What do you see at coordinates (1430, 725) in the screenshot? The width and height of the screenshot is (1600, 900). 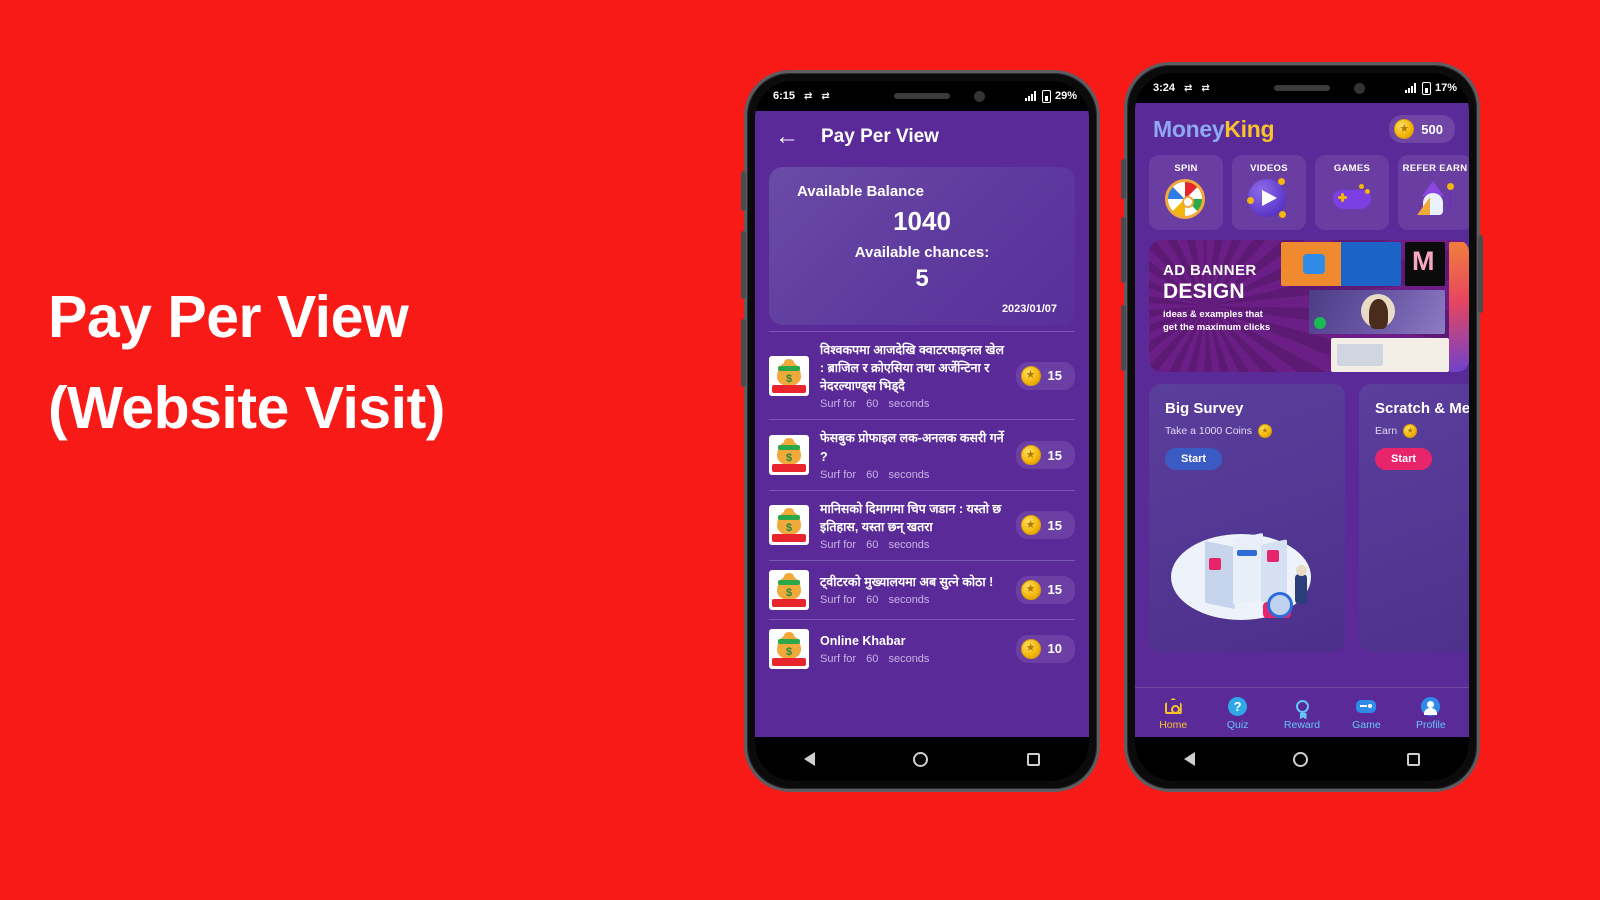 I see `nav-label: Profile` at bounding box center [1430, 725].